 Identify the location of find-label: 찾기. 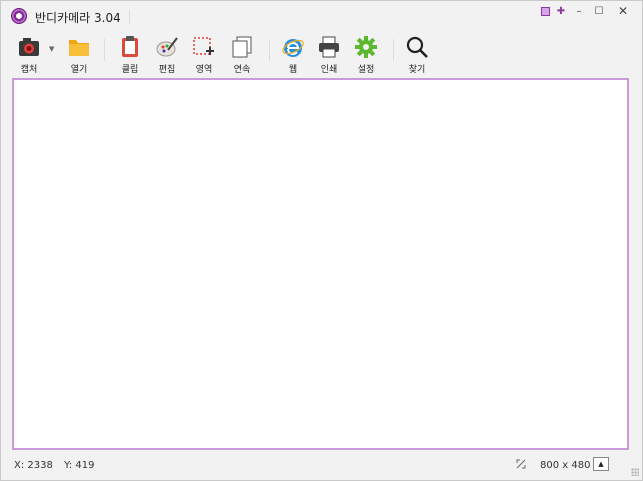
(417, 70).